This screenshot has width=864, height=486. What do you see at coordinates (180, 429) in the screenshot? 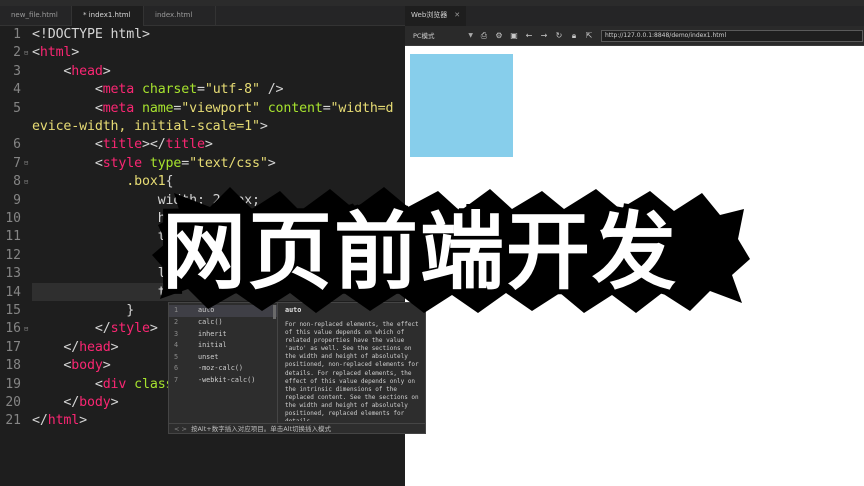
I see `page-nav-icon: < >` at bounding box center [180, 429].